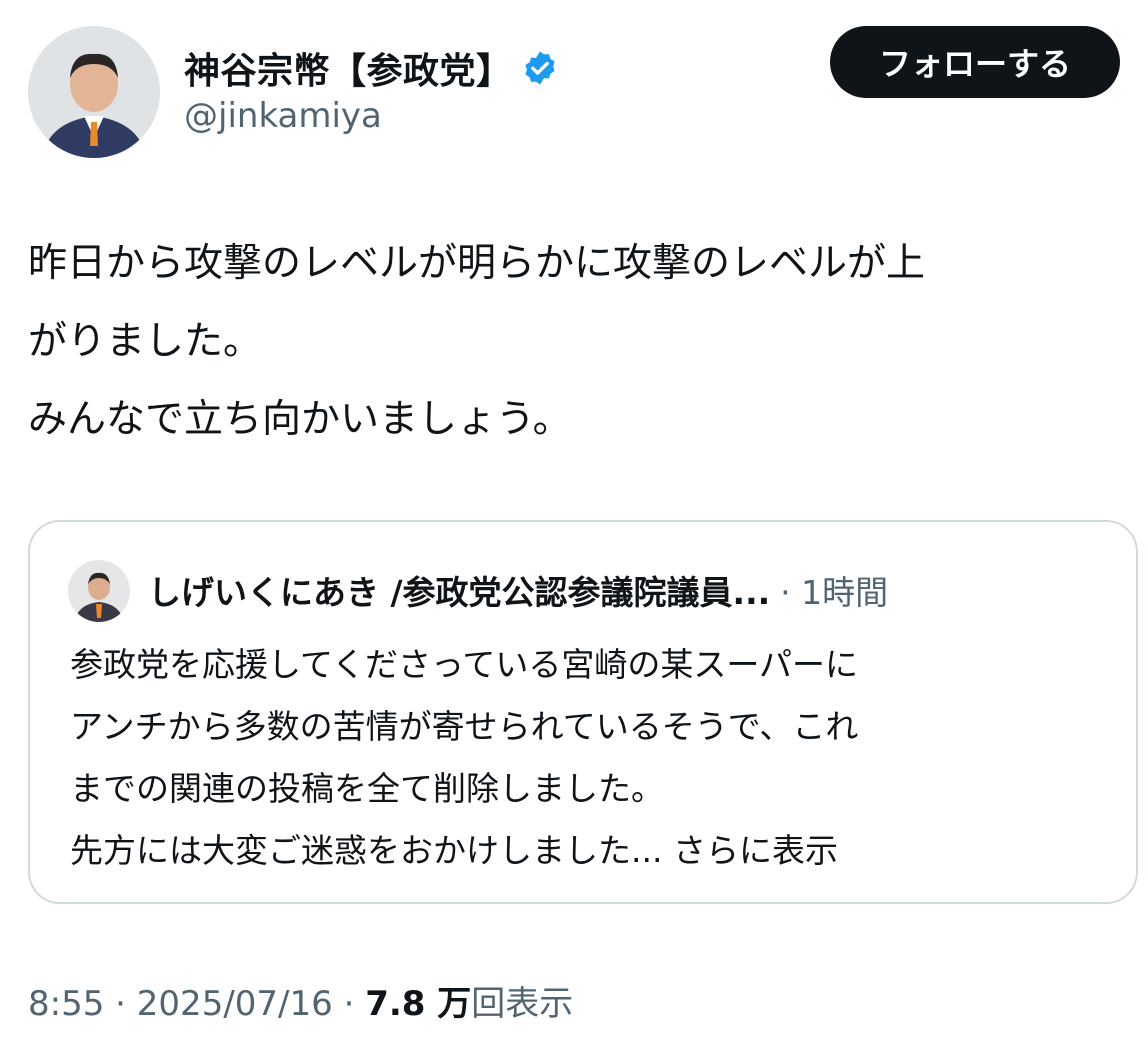 Image resolution: width=1148 pixels, height=1038 pixels. Describe the element at coordinates (750, 850) in the screenshot. I see `show-more-link: さらに表示` at that location.